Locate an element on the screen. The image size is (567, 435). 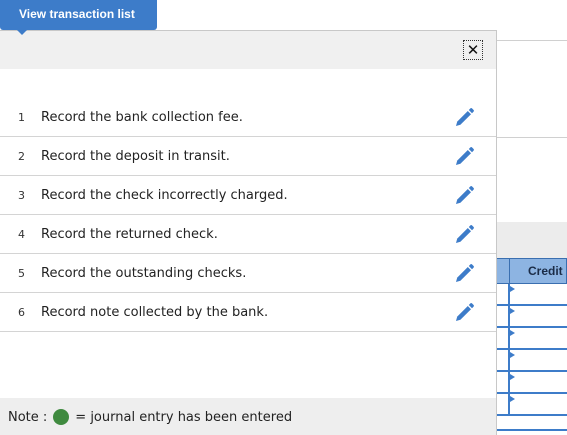
tab-label: View transaction list is located at coordinates (77, 14).